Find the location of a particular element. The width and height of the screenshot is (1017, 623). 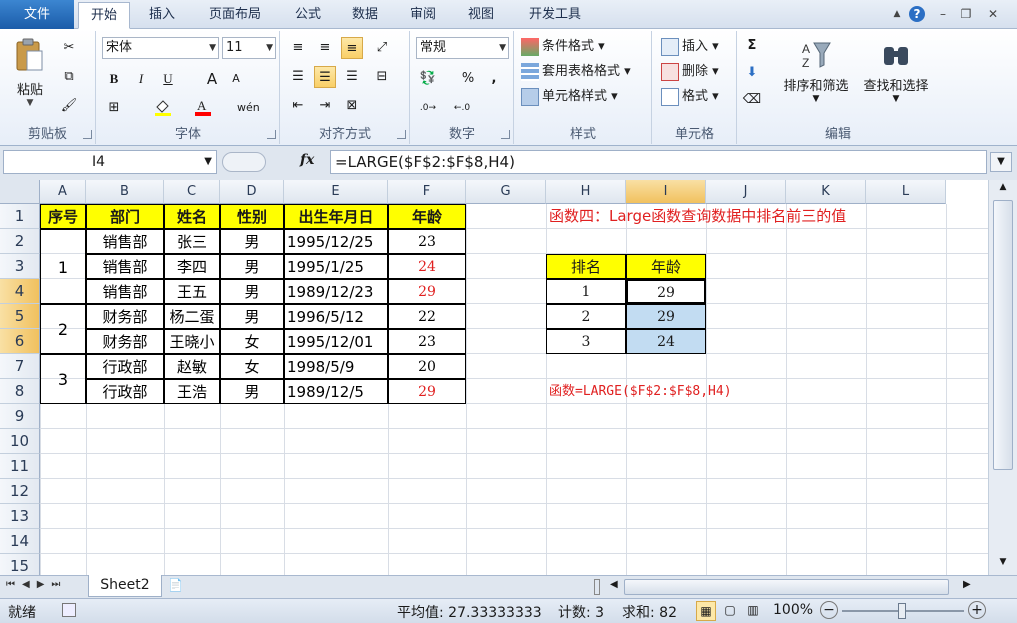

table-cell: 李四 is located at coordinates (192, 266).